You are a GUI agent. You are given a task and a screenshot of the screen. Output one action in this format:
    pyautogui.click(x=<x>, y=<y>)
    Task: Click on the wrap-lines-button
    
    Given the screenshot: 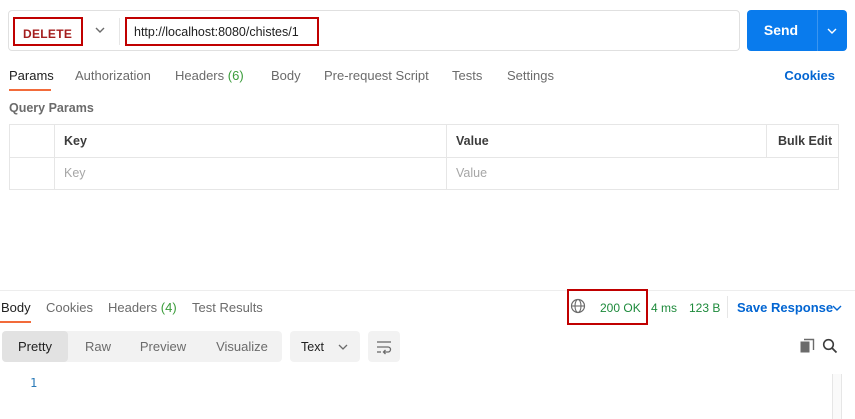 What is the action you would take?
    pyautogui.click(x=384, y=346)
    